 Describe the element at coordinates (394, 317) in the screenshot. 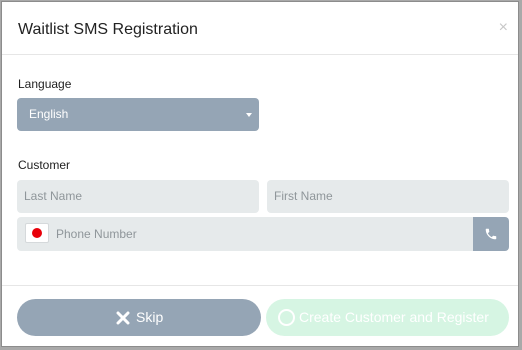

I see `create-label: Create Customer and Register` at that location.